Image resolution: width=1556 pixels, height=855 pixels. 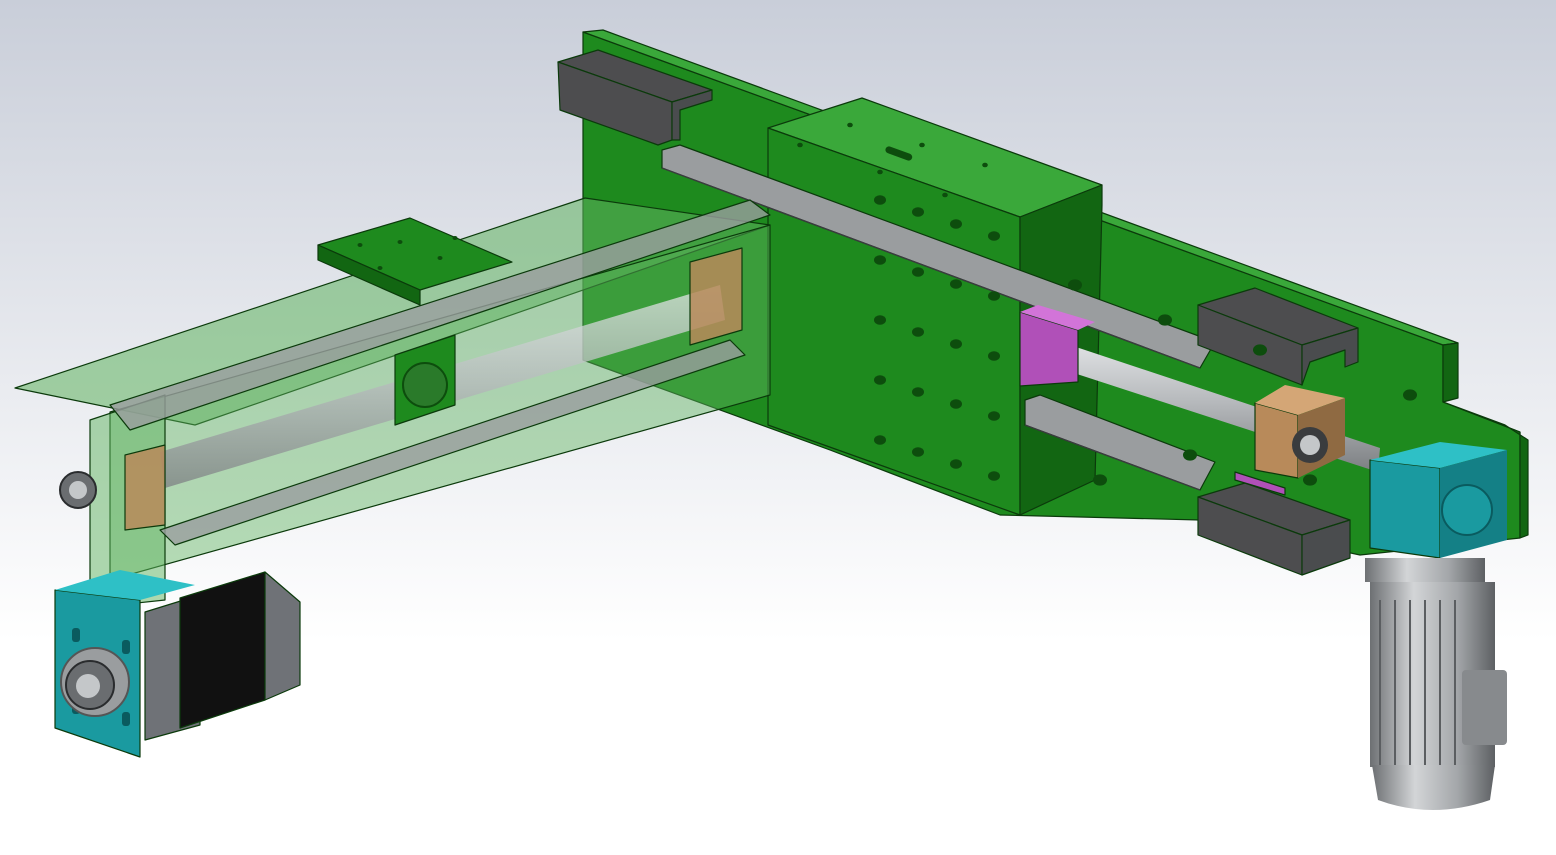 What do you see at coordinates (1436, 684) in the screenshot?
I see `ac-motor` at bounding box center [1436, 684].